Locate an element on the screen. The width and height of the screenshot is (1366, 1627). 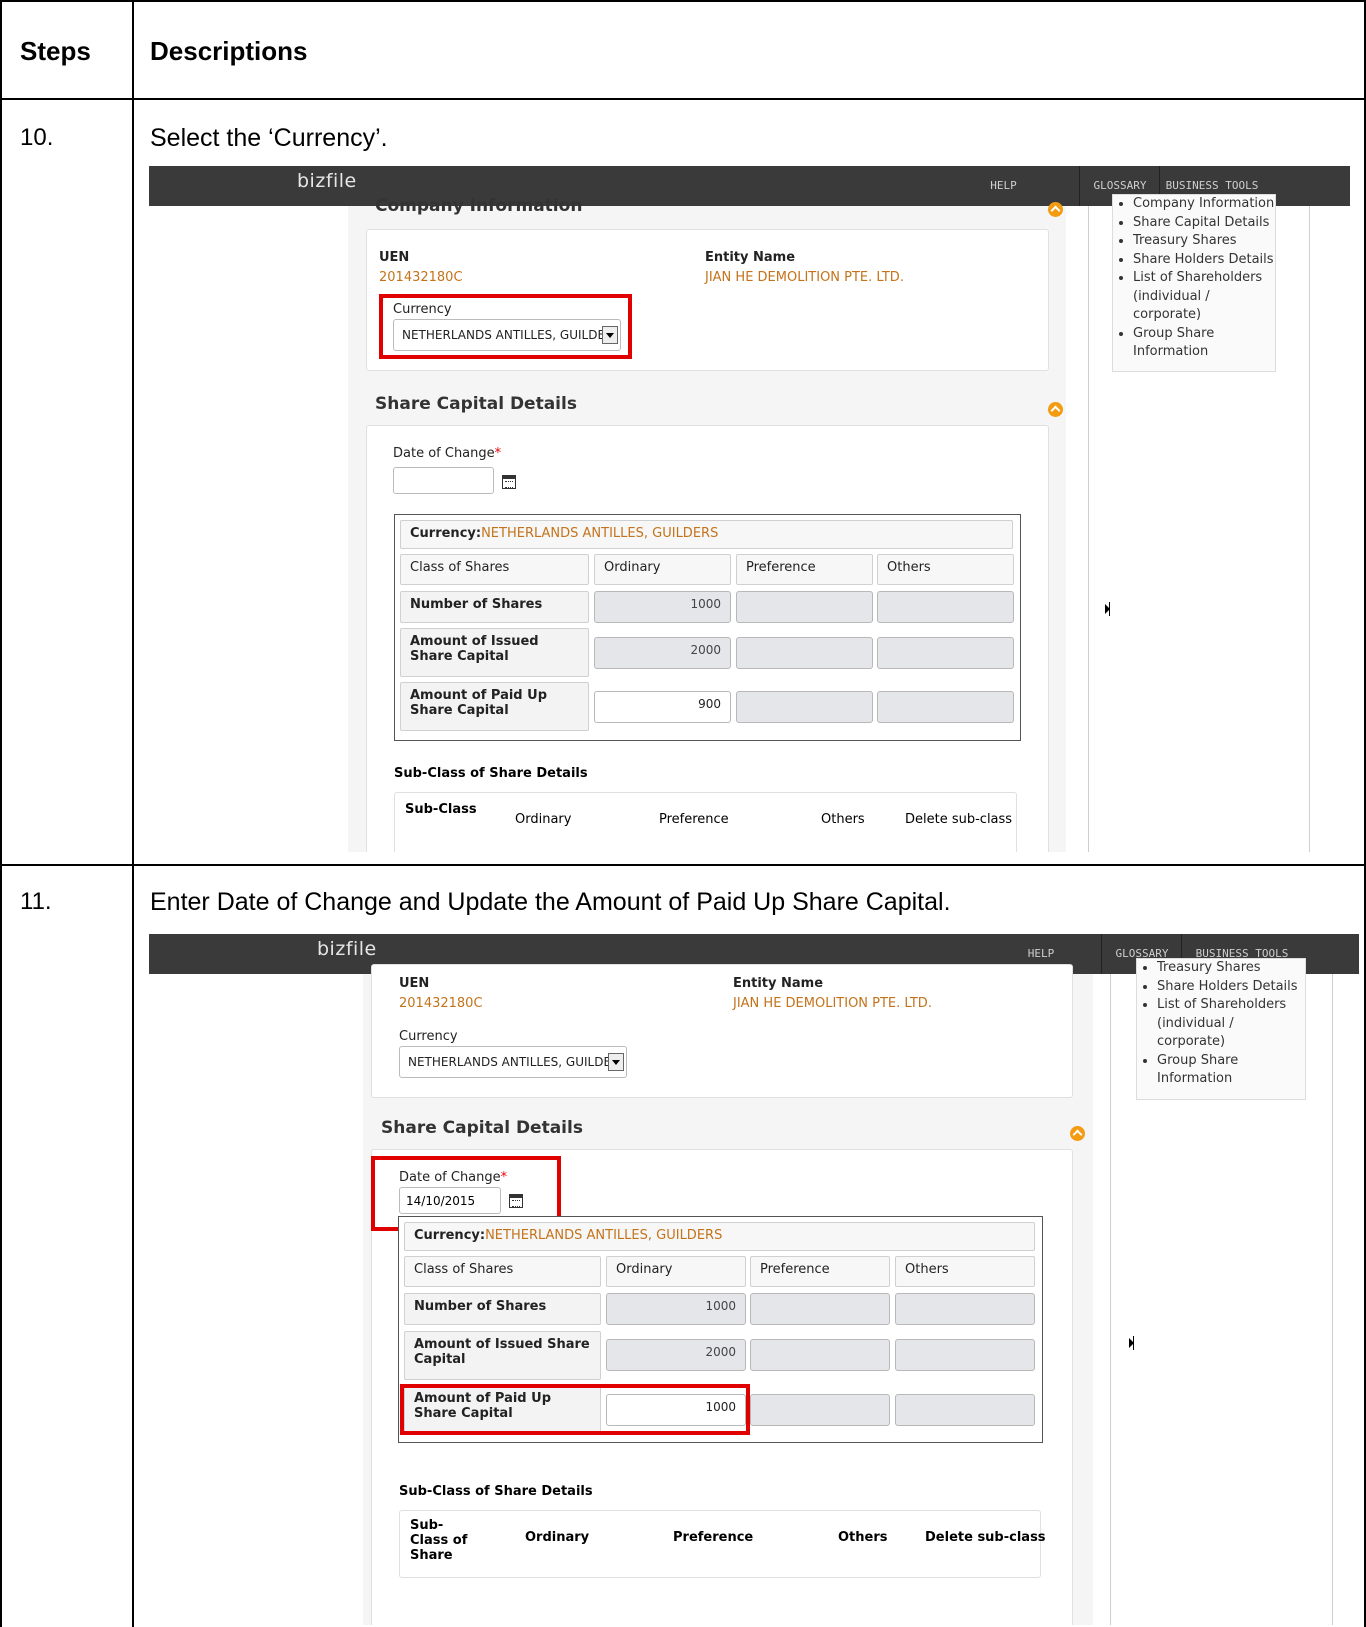
calendar-icon is located at coordinates (509, 482).